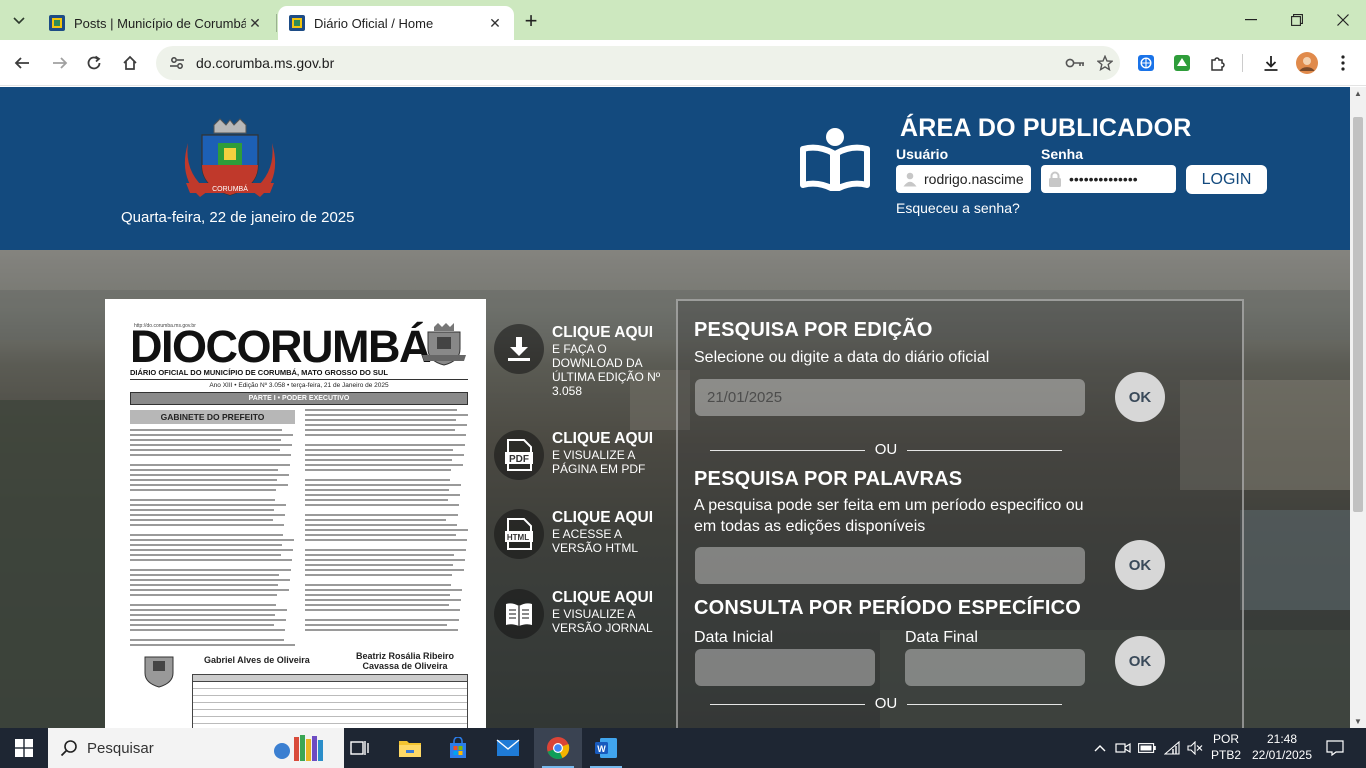  I want to click on page-scrollbar: ▲ ▼, so click(1358, 407).